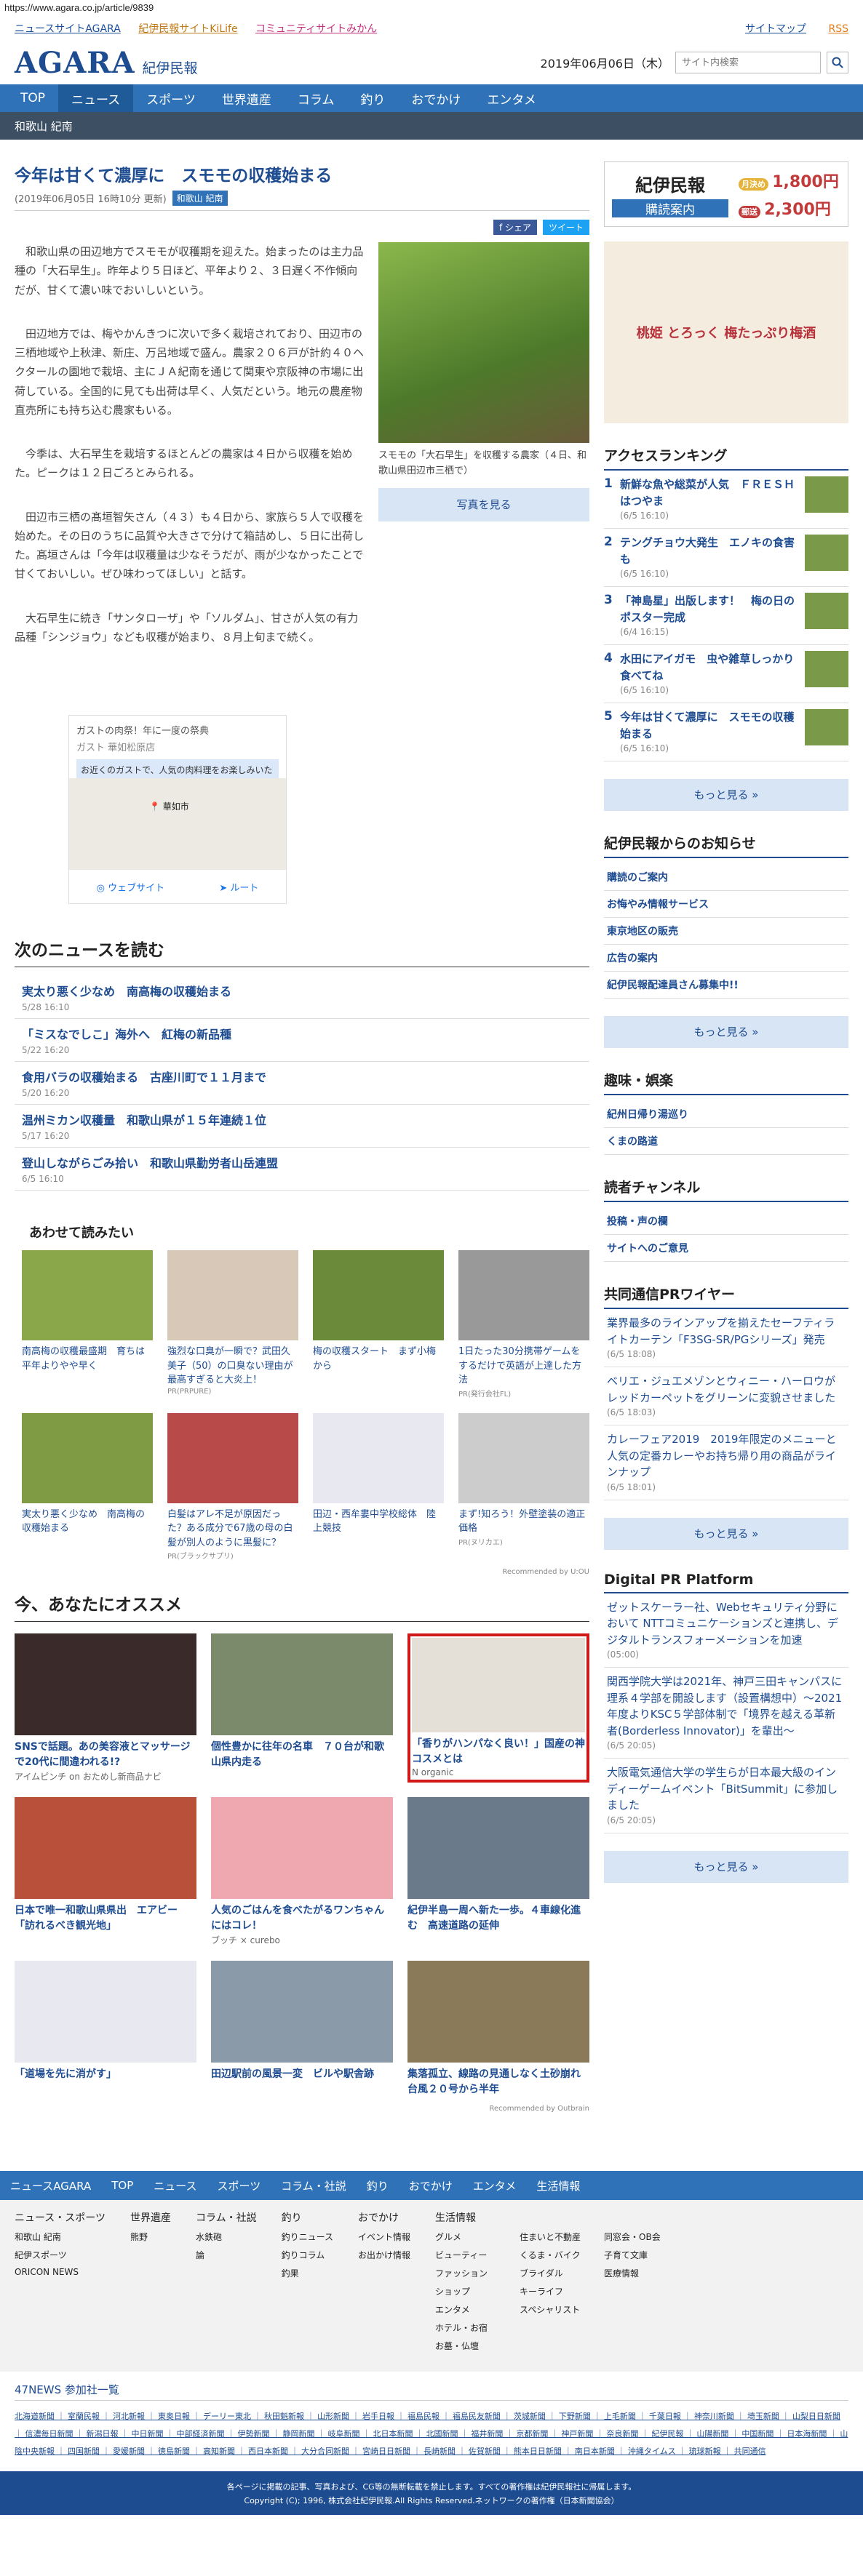 The image size is (863, 2576). I want to click on nav-fishing: 釣り, so click(372, 98).